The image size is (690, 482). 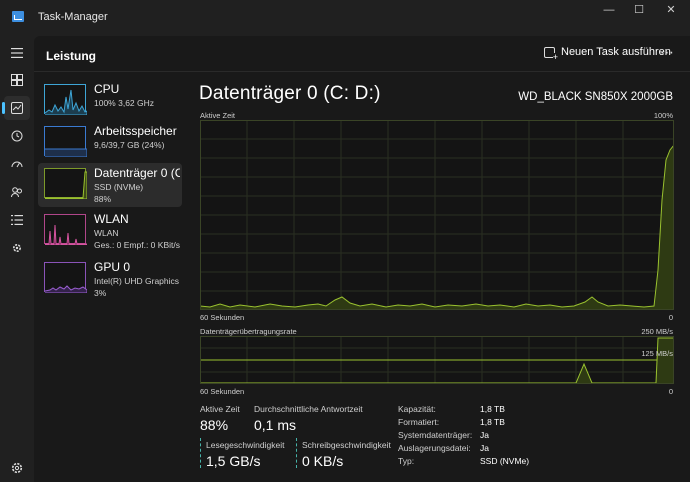 I want to click on nav-startup, so click(x=17, y=164).